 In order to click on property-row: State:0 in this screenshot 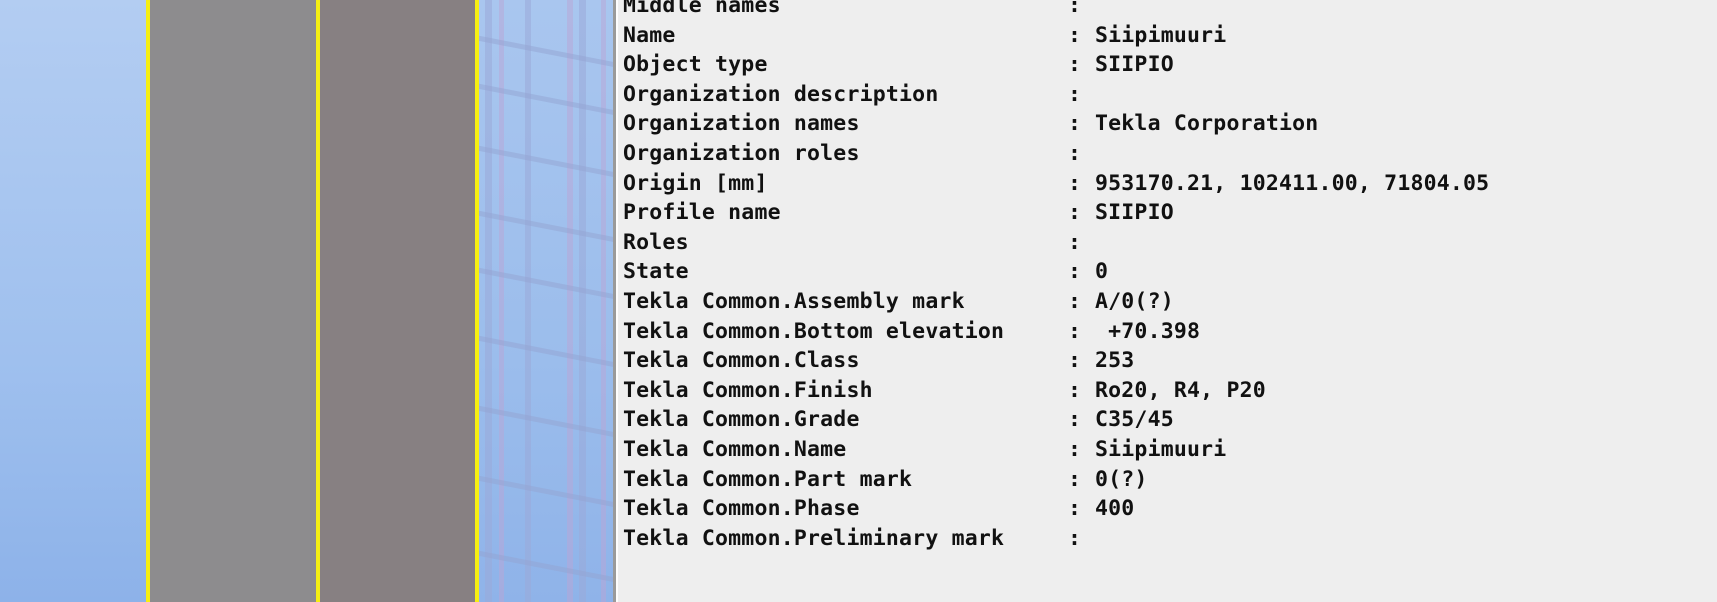, I will do `click(1170, 272)`.